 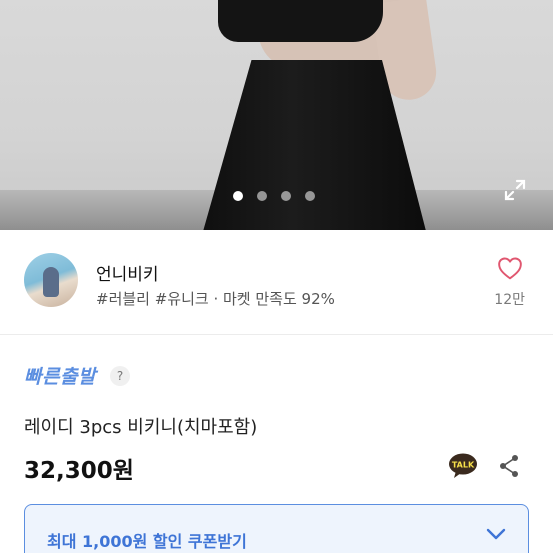 I want to click on seller-tags: #러블리 #유니크 · 마켓 만족도 92%, so click(x=215, y=299).